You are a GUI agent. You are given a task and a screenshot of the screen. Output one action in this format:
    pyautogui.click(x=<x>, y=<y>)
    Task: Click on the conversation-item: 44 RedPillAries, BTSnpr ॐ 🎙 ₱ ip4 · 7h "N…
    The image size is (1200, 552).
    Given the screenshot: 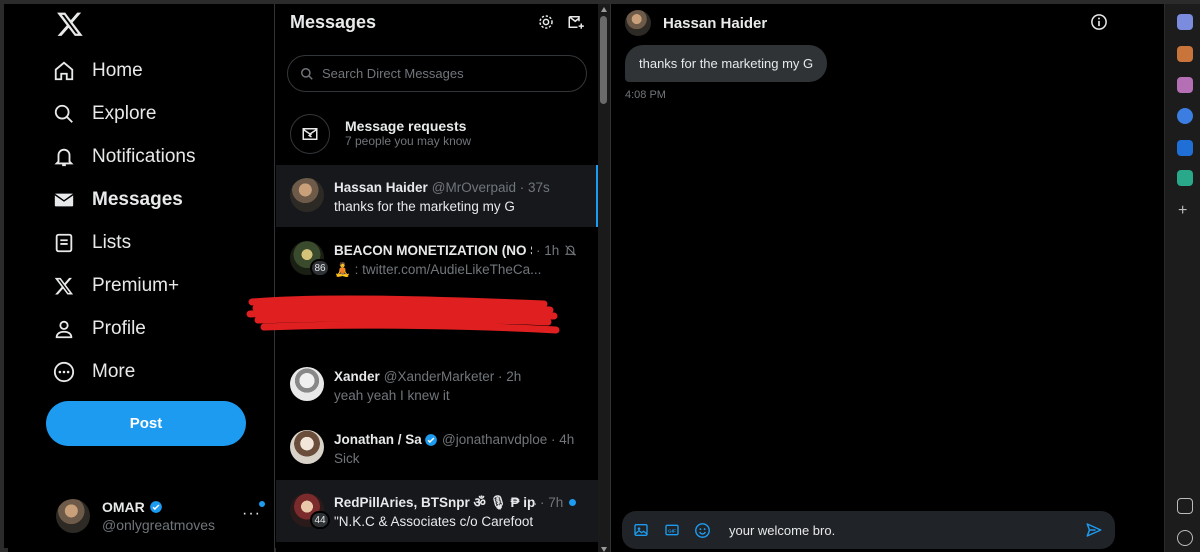 What is the action you would take?
    pyautogui.click(x=437, y=511)
    